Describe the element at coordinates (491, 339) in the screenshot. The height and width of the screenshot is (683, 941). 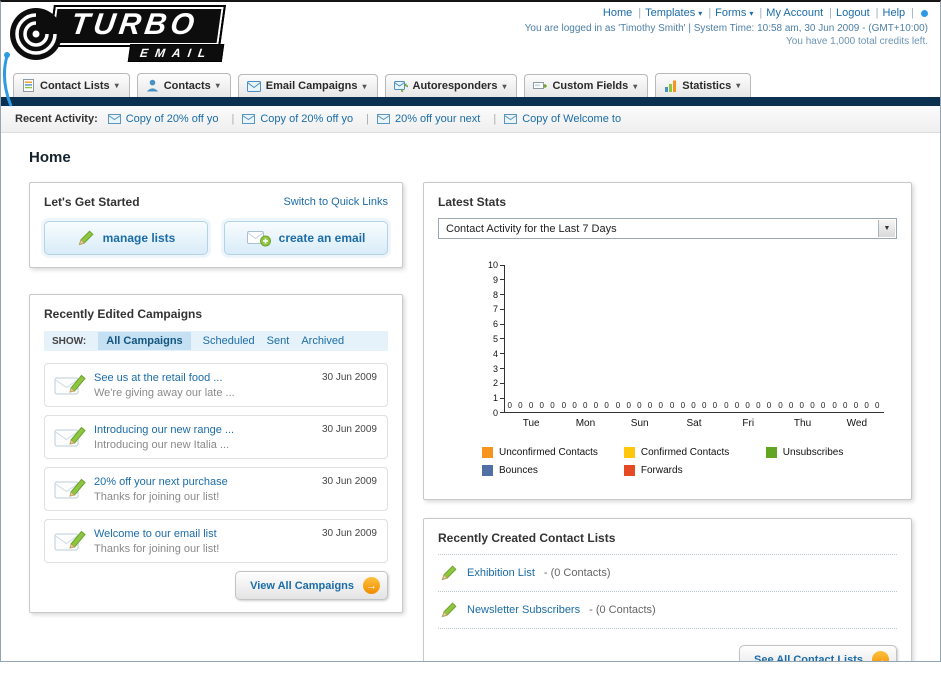
I see `chart-y-axis: 10 9 8 7 6 5 4 3 2 1 0` at that location.